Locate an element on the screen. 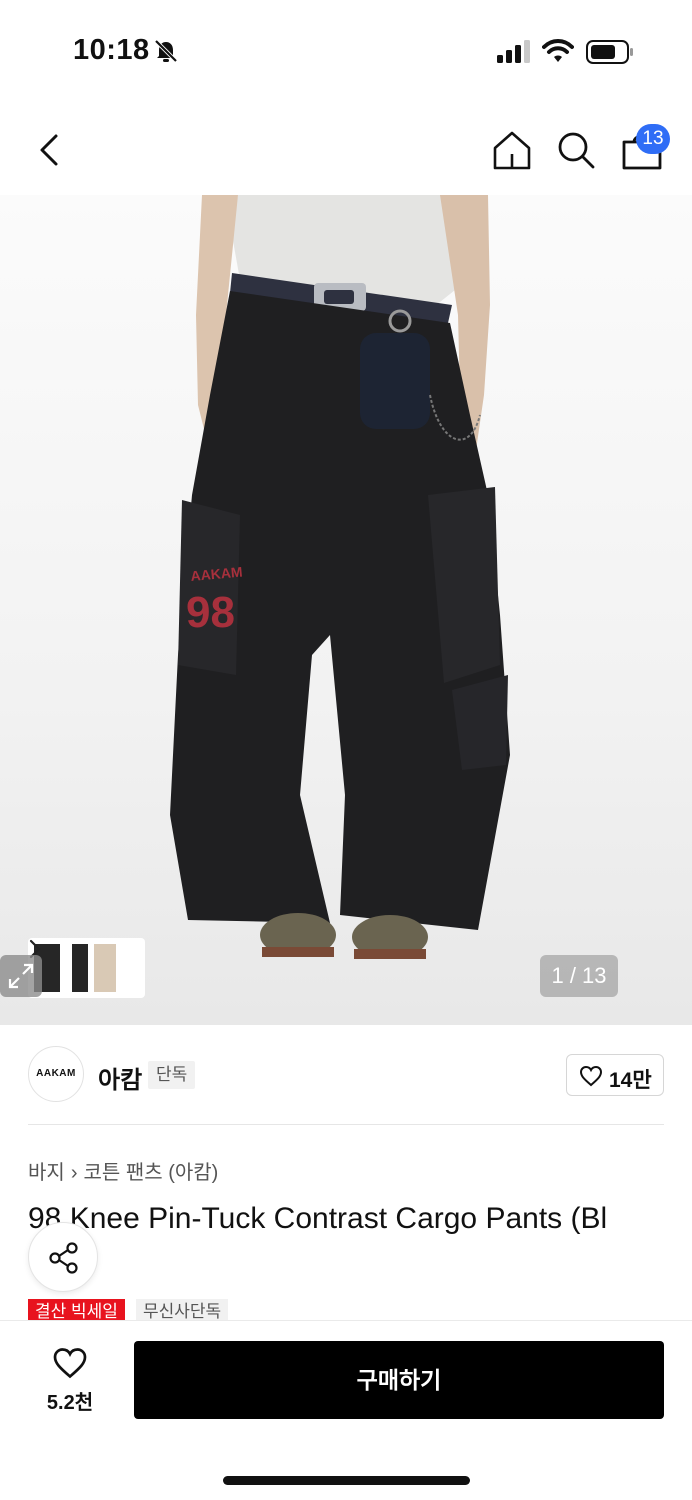 Image resolution: width=692 pixels, height=1500 pixels. brand-like-count: 14만 is located at coordinates (630, 1080).